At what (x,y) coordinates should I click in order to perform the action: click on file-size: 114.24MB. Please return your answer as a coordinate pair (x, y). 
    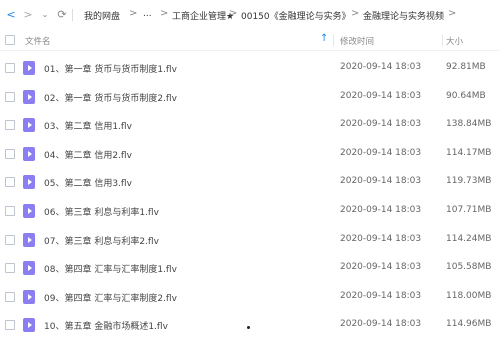
    Looking at the image, I should click on (469, 238).